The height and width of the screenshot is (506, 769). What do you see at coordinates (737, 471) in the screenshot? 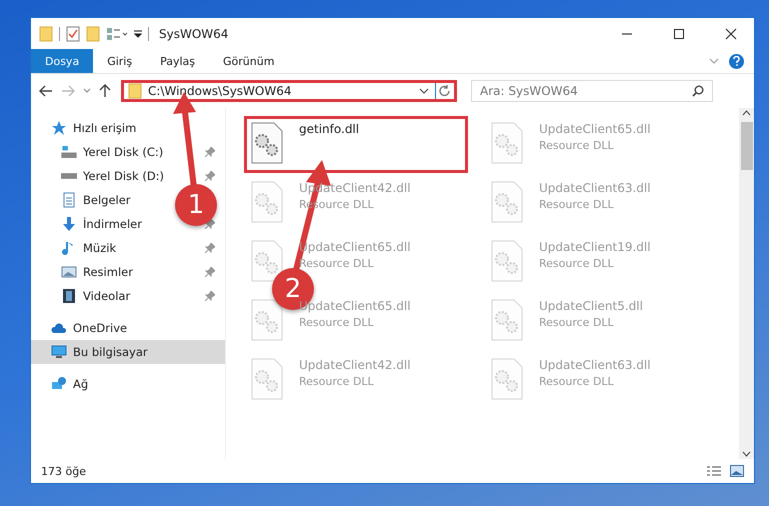
I see `large-icons-view-icon` at bounding box center [737, 471].